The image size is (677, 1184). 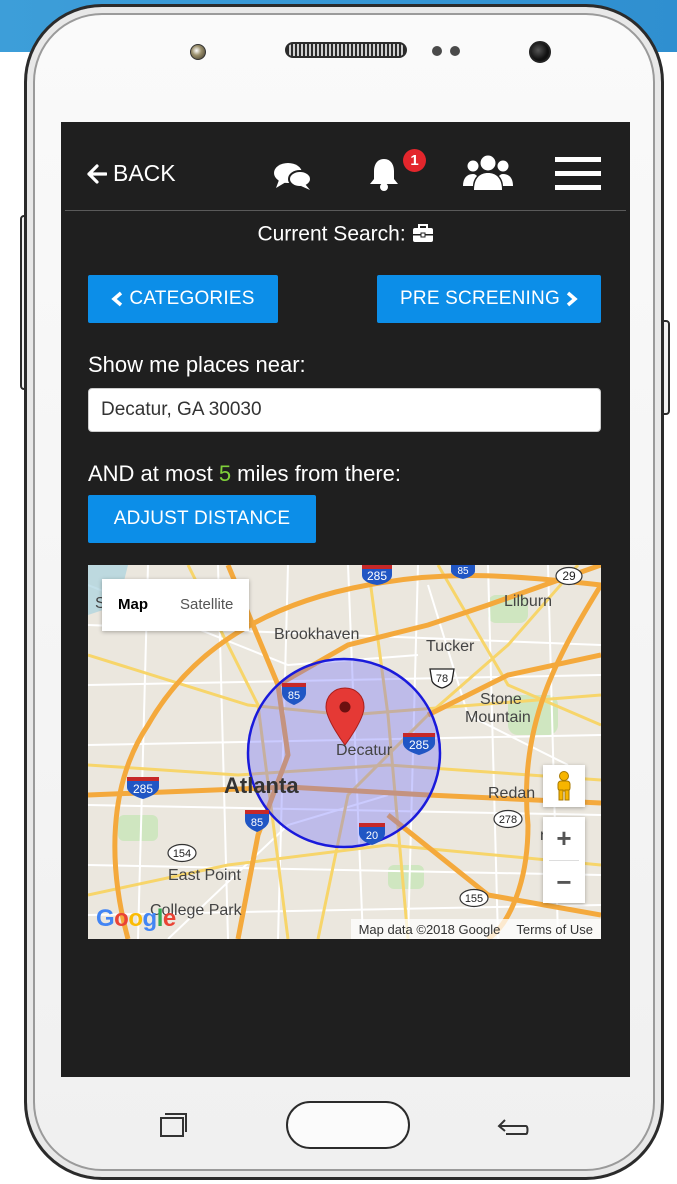 I want to click on pre-screening-button: PRE SCREENING, so click(x=489, y=299).